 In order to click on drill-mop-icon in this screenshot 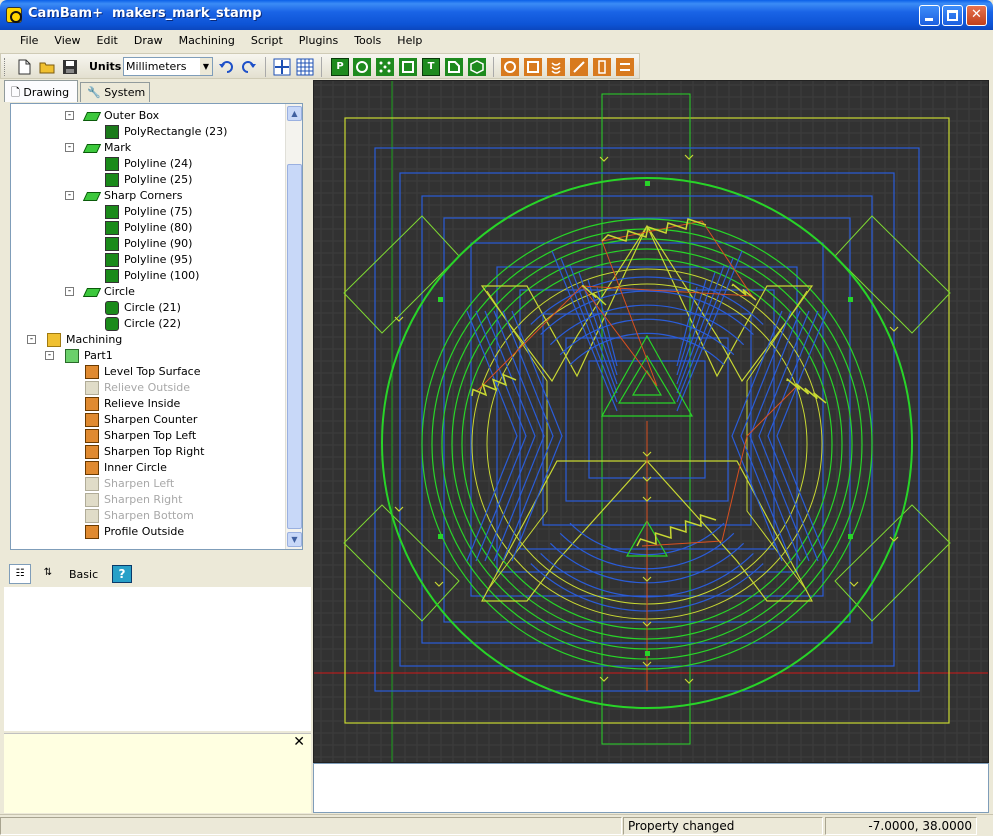, I will do `click(556, 67)`.